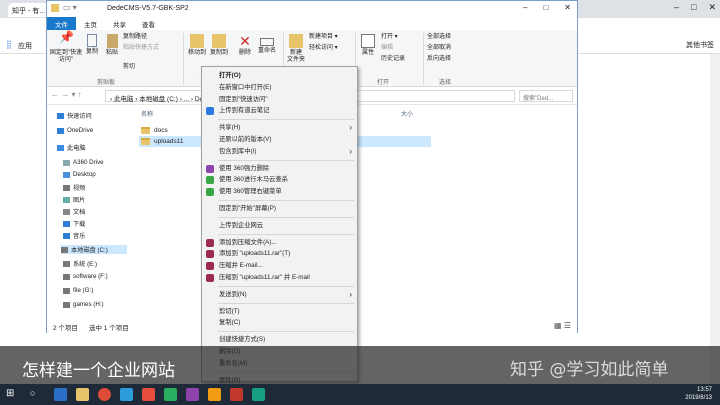 This screenshot has width=720, height=405. Describe the element at coordinates (119, 23) in the screenshot. I see `tab-share: 共享` at that location.